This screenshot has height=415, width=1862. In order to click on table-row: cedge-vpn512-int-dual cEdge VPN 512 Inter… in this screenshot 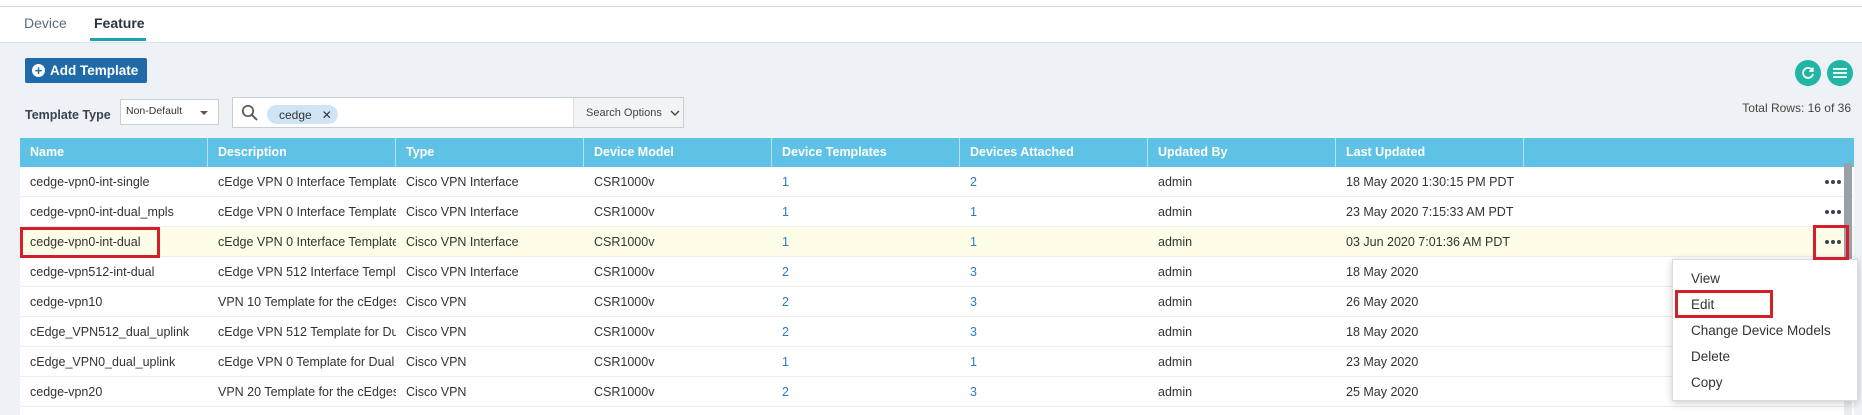, I will do `click(937, 272)`.